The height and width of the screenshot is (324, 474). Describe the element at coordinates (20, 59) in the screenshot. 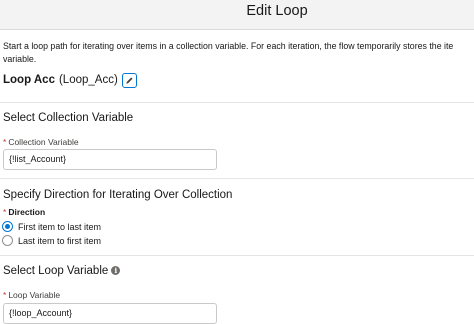

I see `description-line-2: variable.` at that location.